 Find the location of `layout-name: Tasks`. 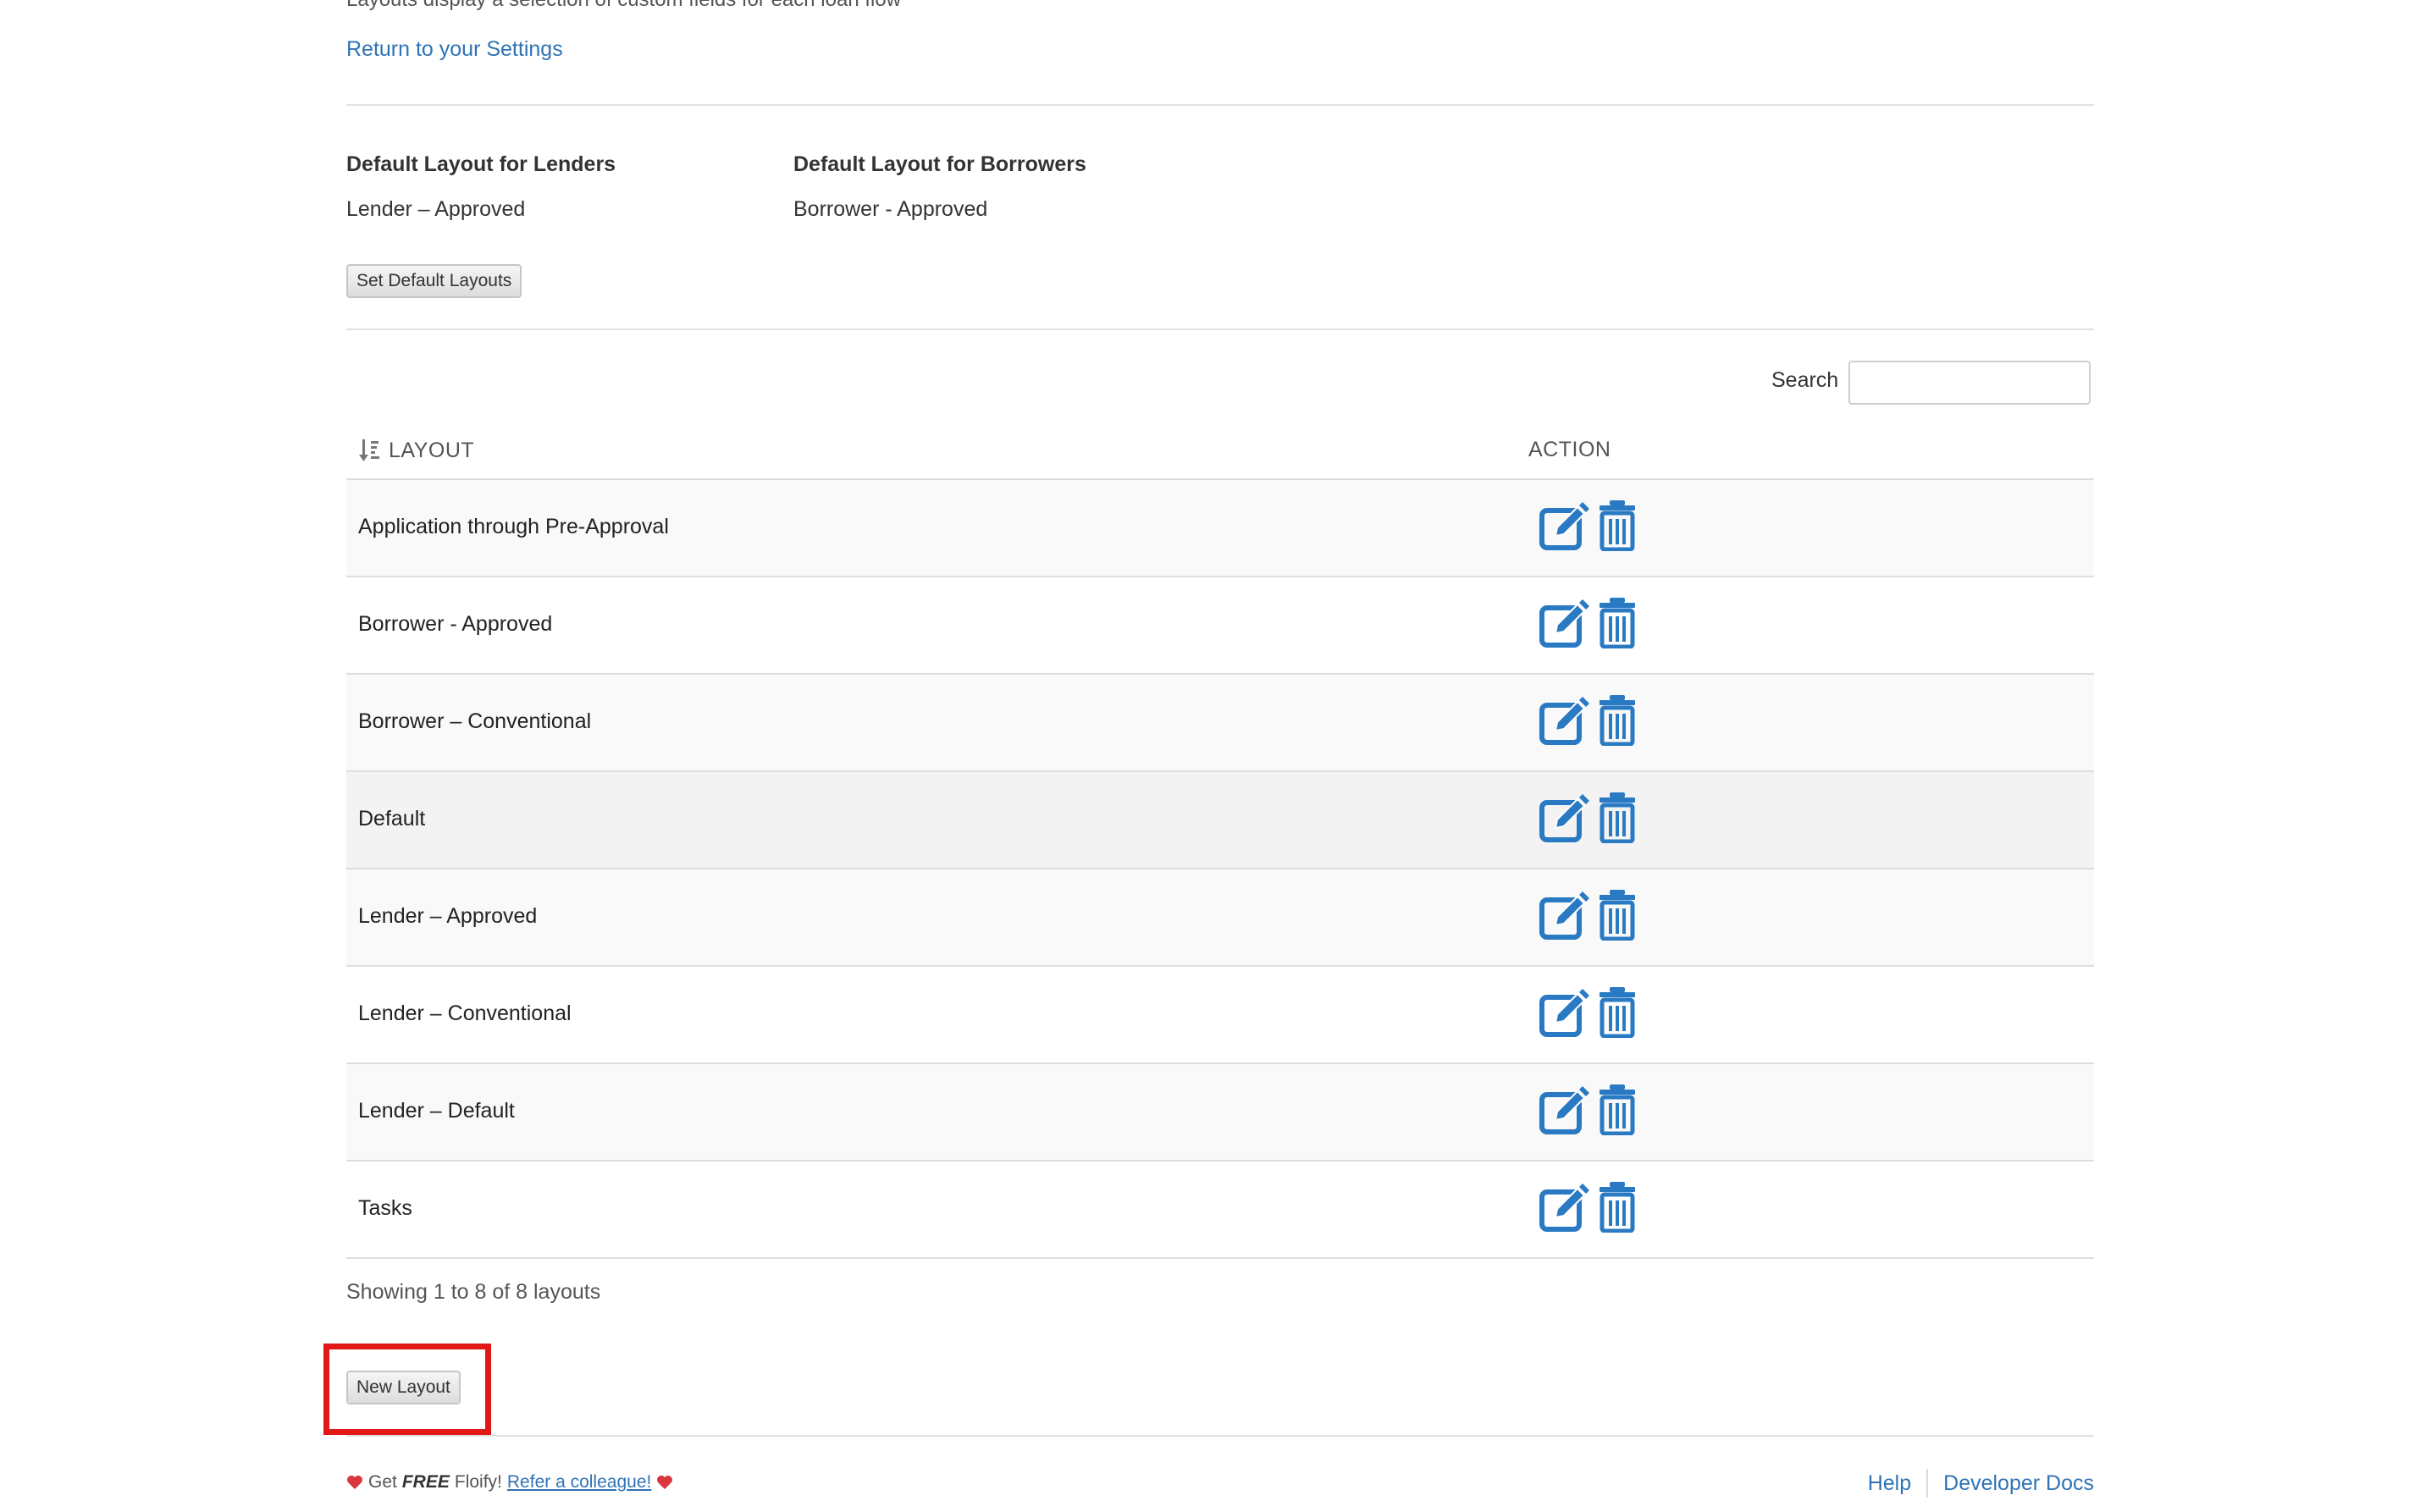

layout-name: Tasks is located at coordinates (385, 1208).